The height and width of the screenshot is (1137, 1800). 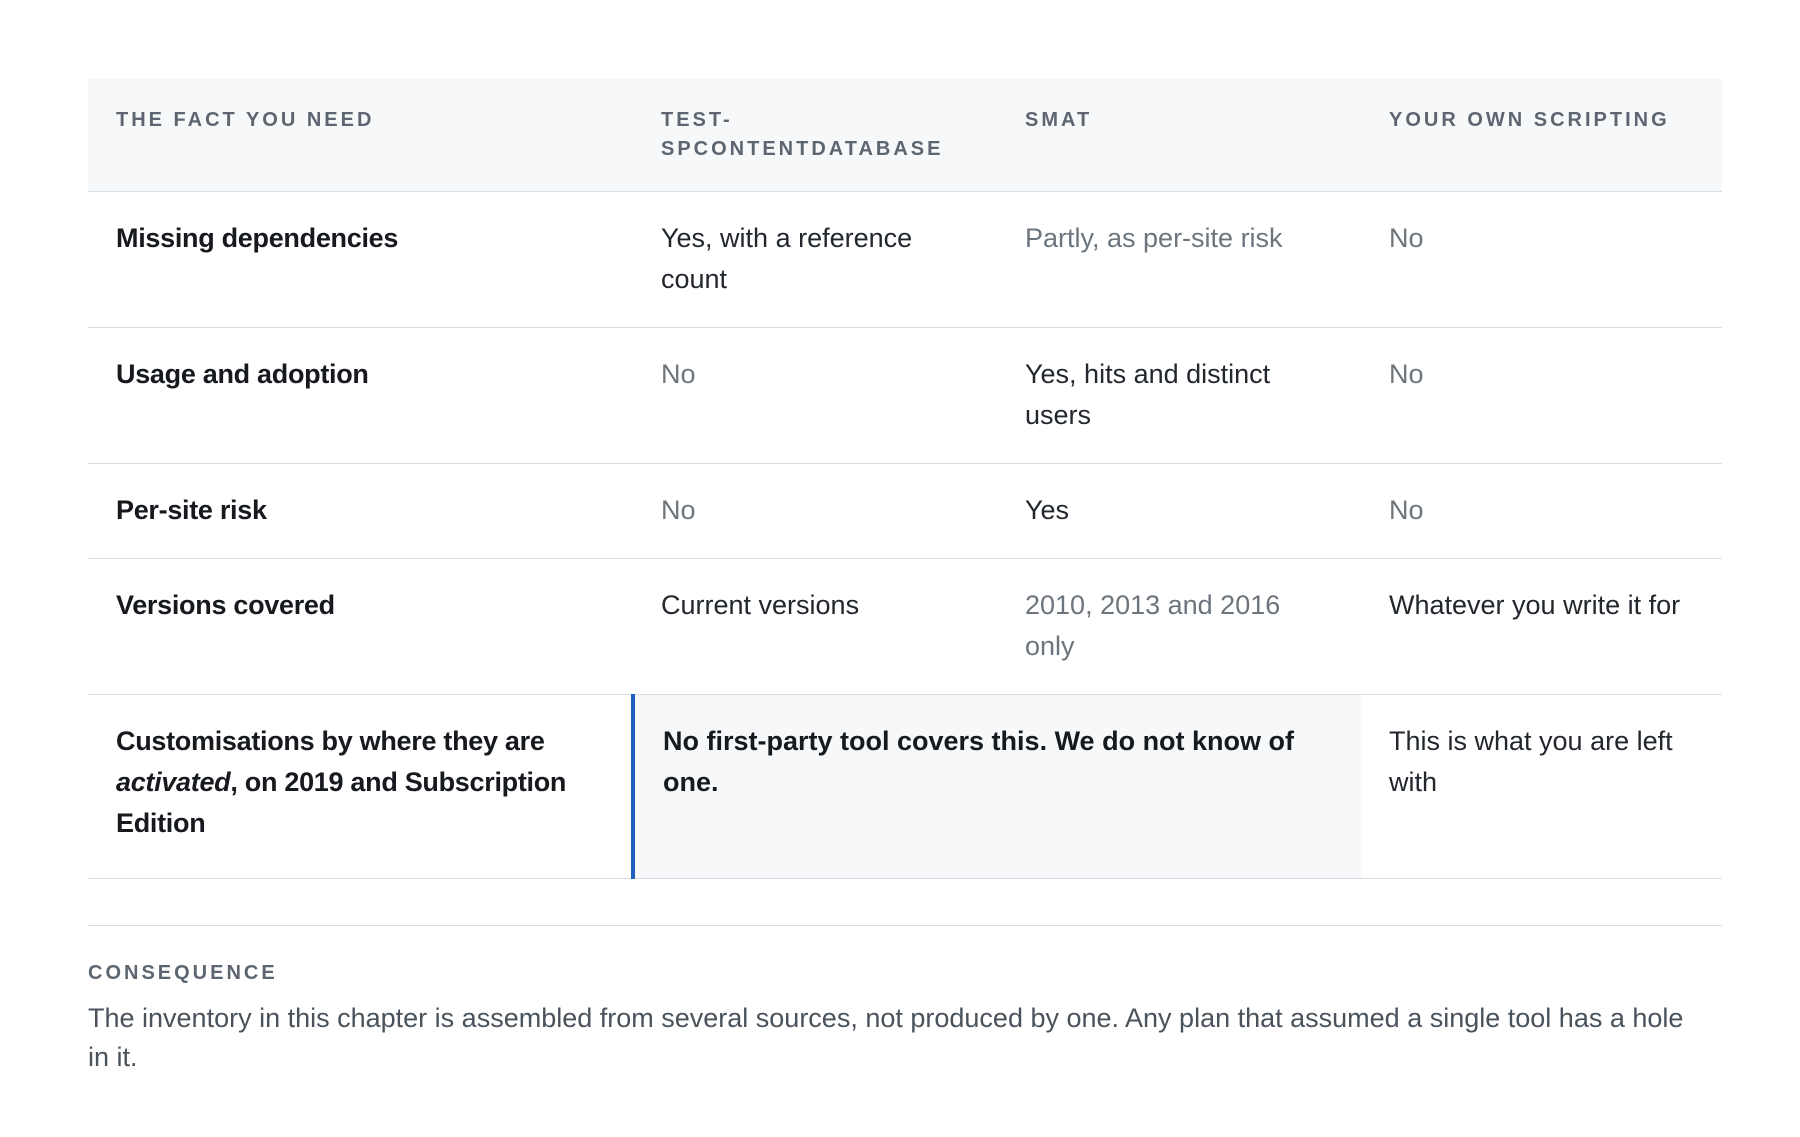 I want to click on cell-test: Current versions, so click(x=815, y=626).